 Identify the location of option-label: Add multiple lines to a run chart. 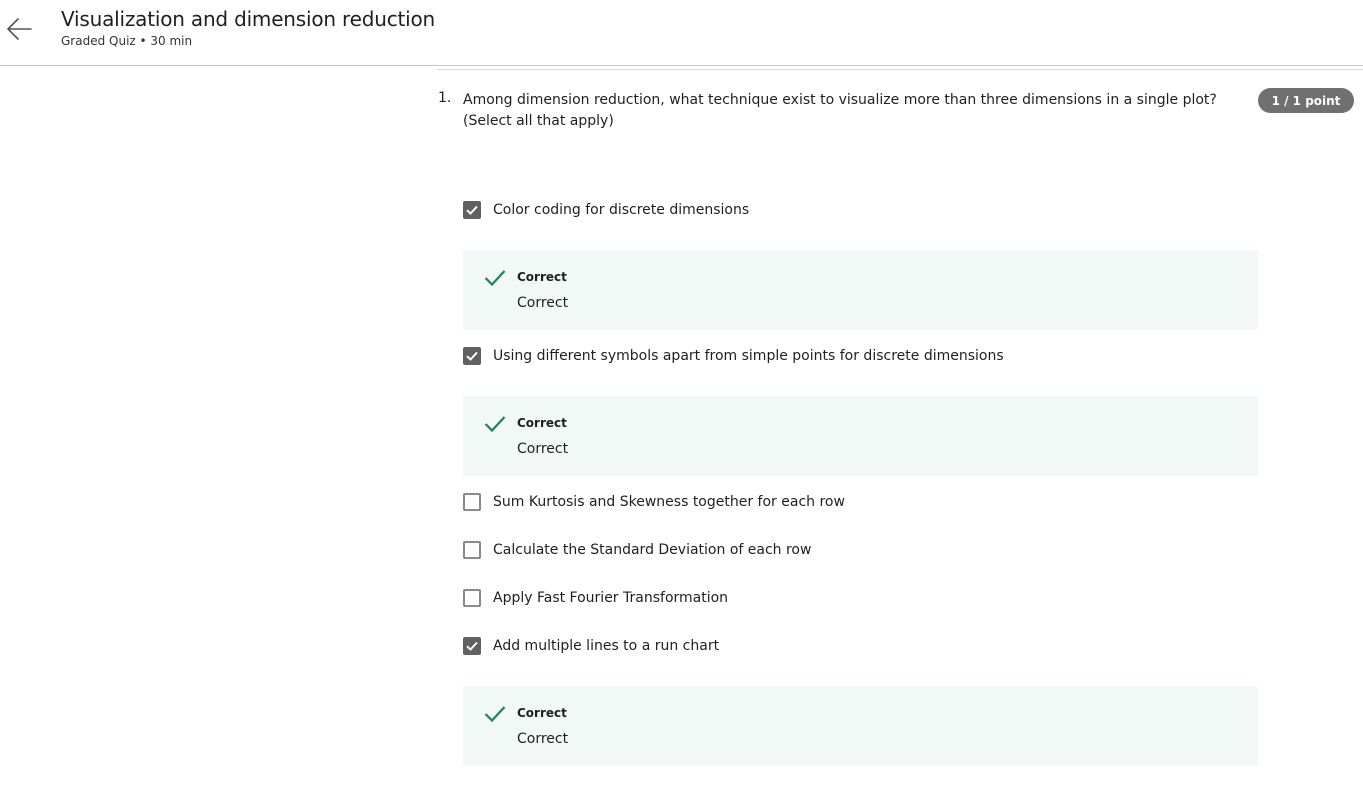
(606, 646).